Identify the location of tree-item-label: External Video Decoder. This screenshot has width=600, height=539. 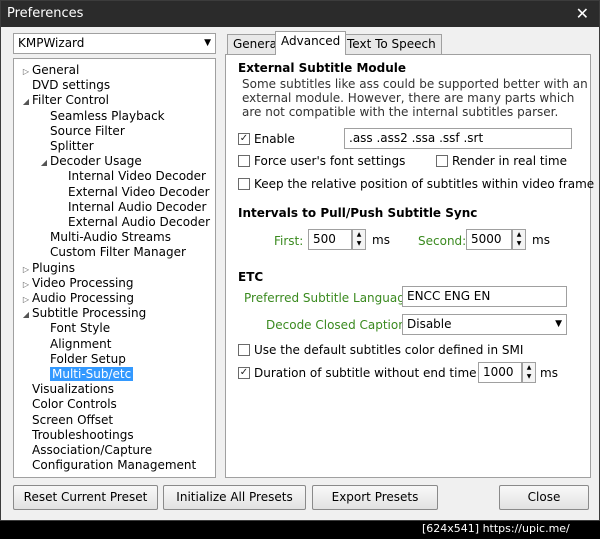
(139, 191).